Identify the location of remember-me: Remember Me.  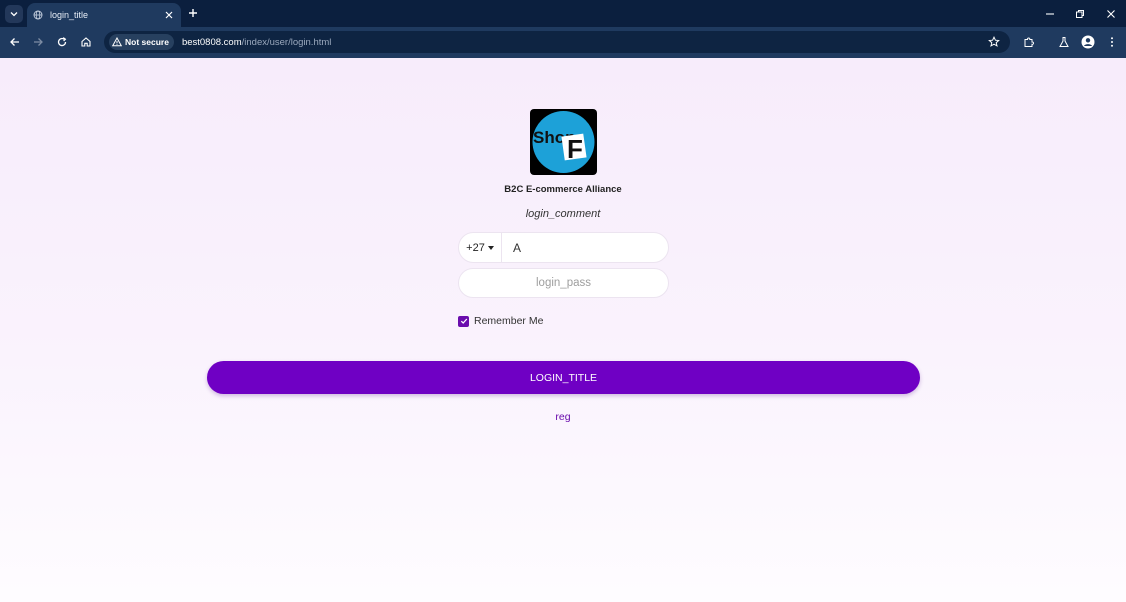
(500, 321).